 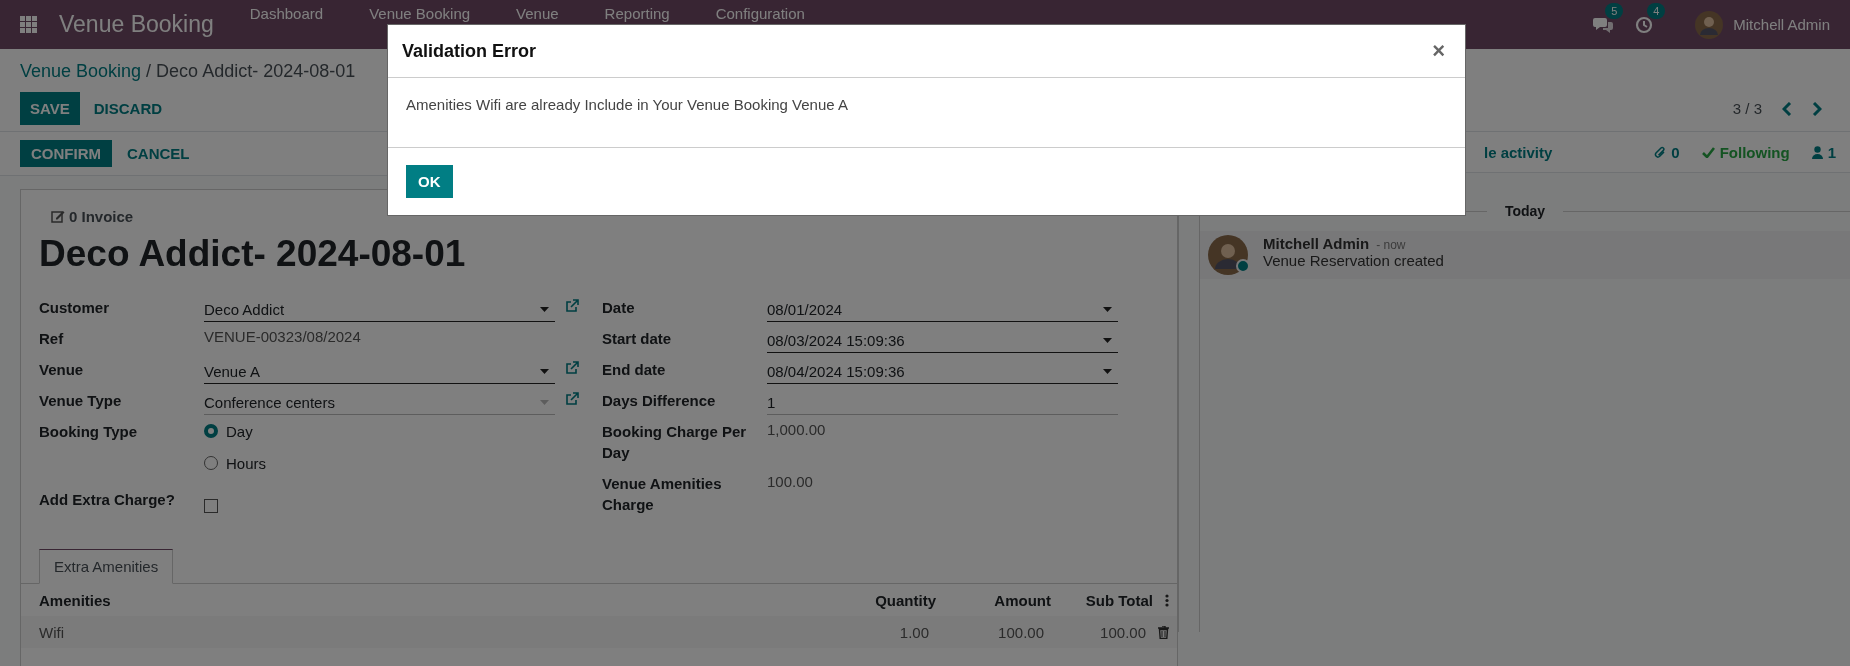 I want to click on column-header: Sub Total, so click(x=1102, y=600).